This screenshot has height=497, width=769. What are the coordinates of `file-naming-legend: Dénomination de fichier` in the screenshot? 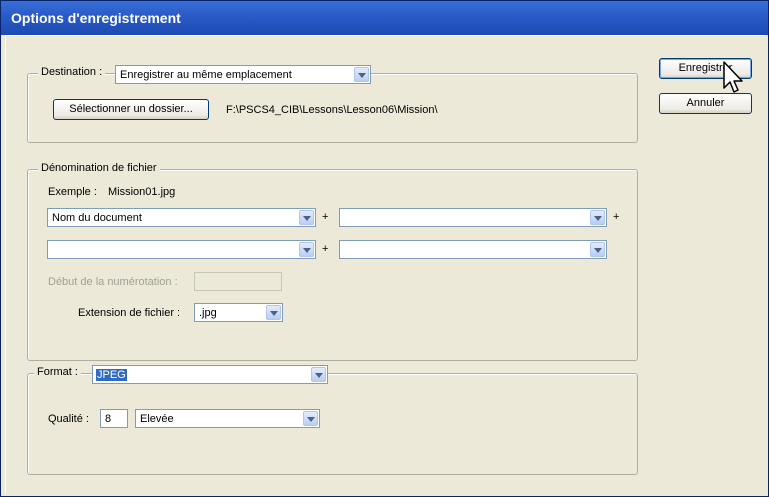 It's located at (99, 168).